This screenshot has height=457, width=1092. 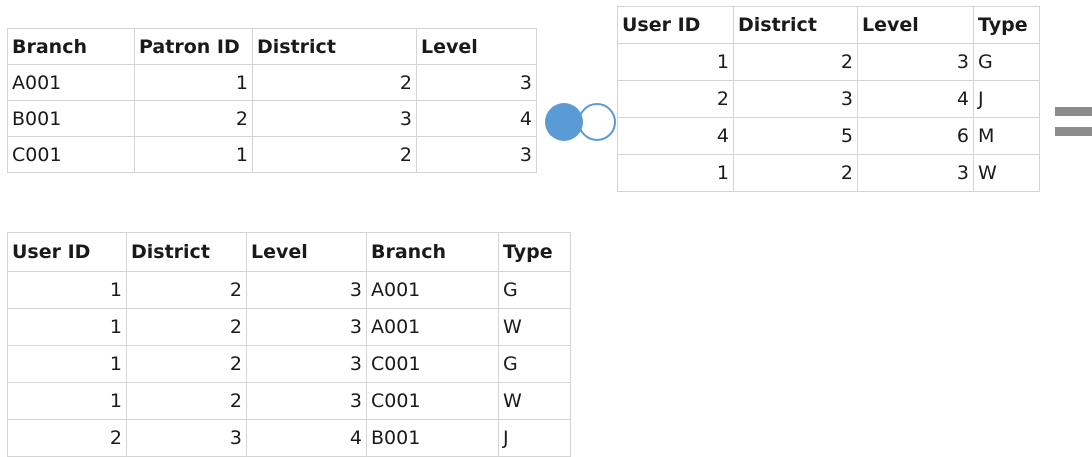 I want to click on table-header-row: User ID District Level Branch Type, so click(x=289, y=252).